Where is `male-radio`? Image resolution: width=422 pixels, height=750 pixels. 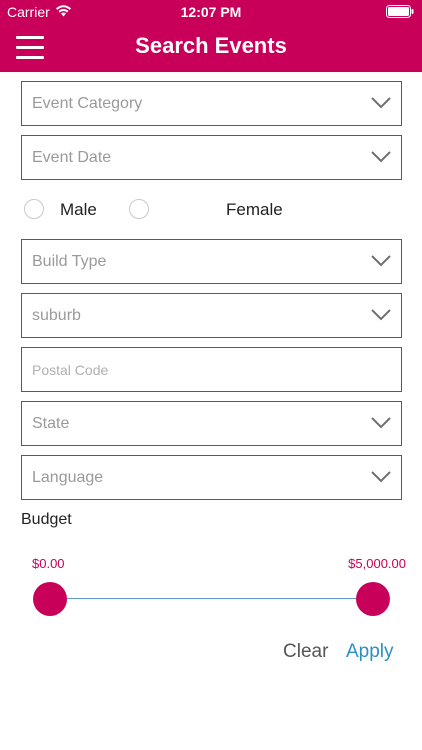 male-radio is located at coordinates (34, 209).